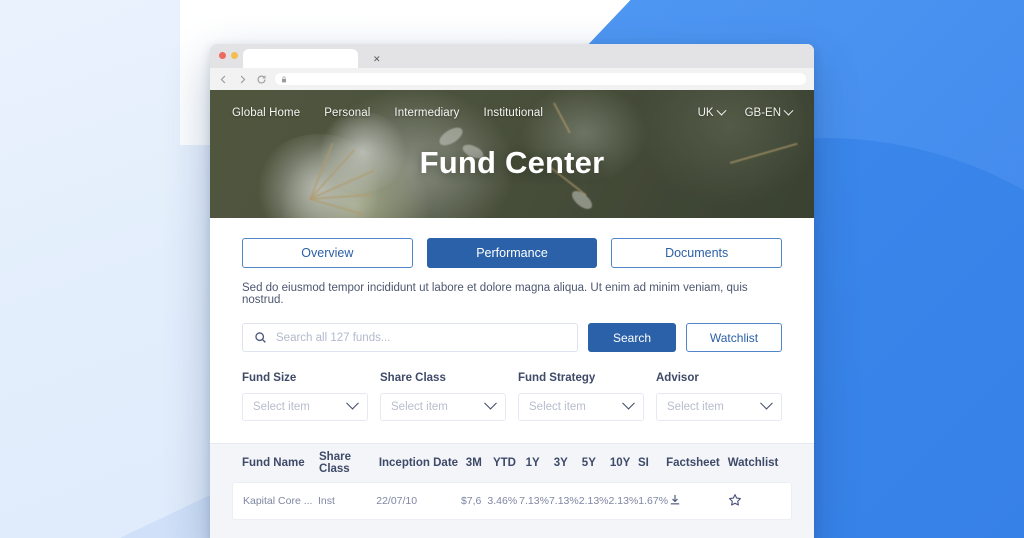  I want to click on topnav-selectors: UK GB-EN, so click(745, 112).